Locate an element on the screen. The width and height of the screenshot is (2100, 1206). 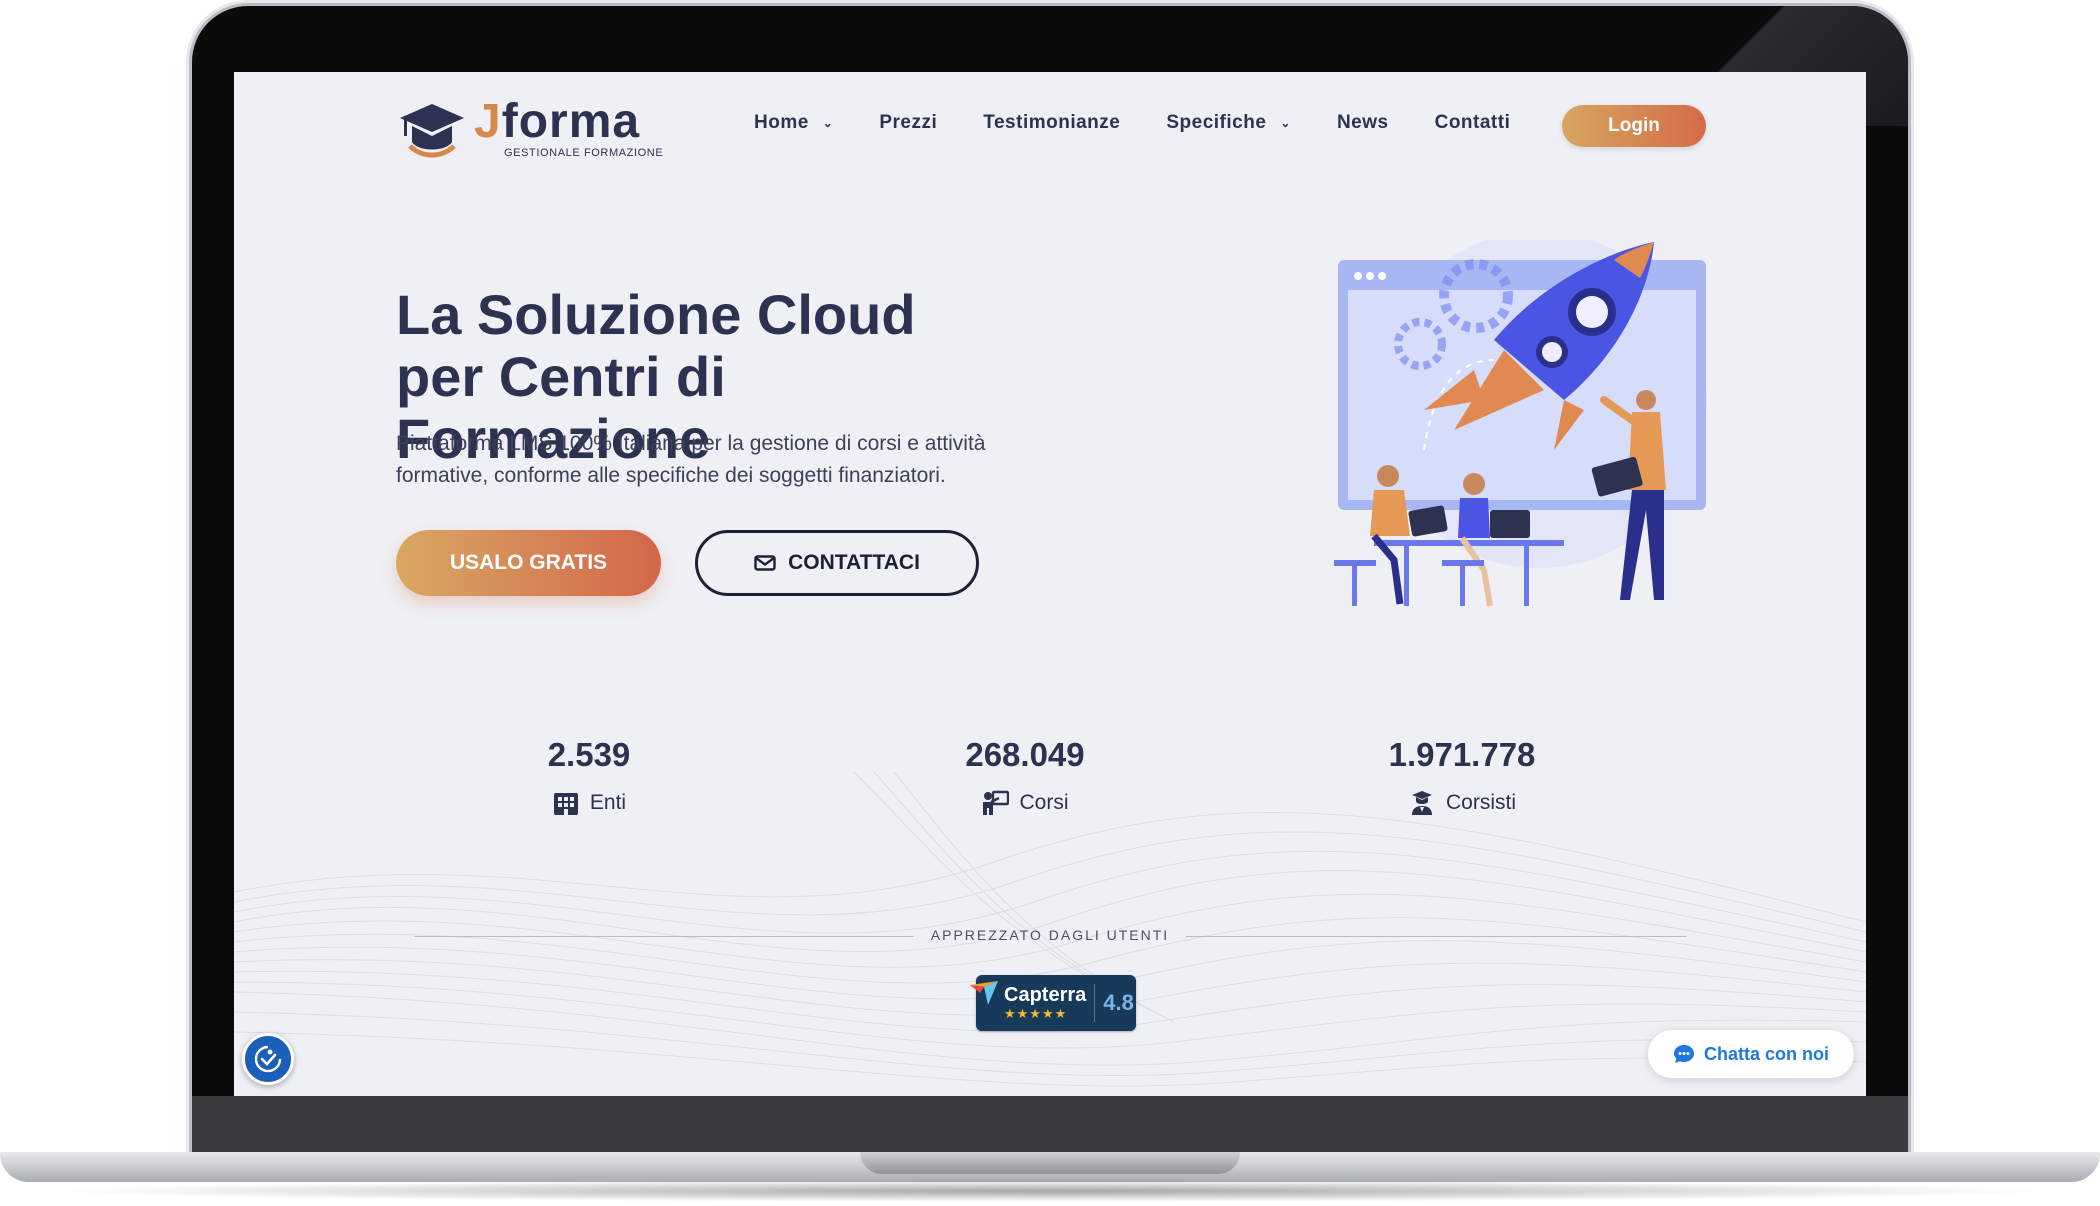
brand-name: forma is located at coordinates (571, 121).